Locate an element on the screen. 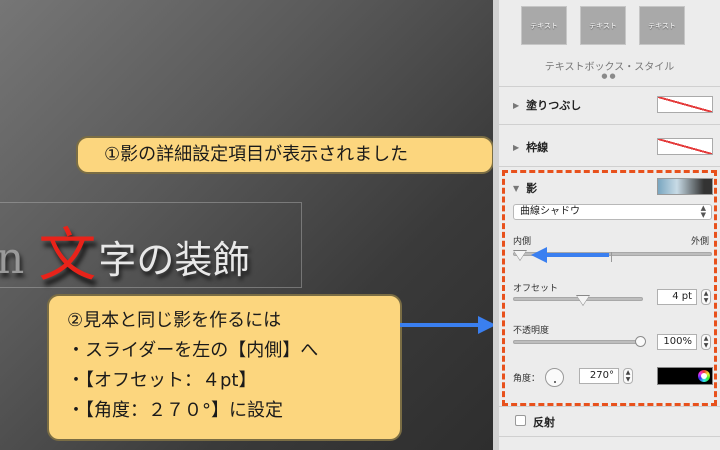  slide-text-prefix: n is located at coordinates (12, 258).